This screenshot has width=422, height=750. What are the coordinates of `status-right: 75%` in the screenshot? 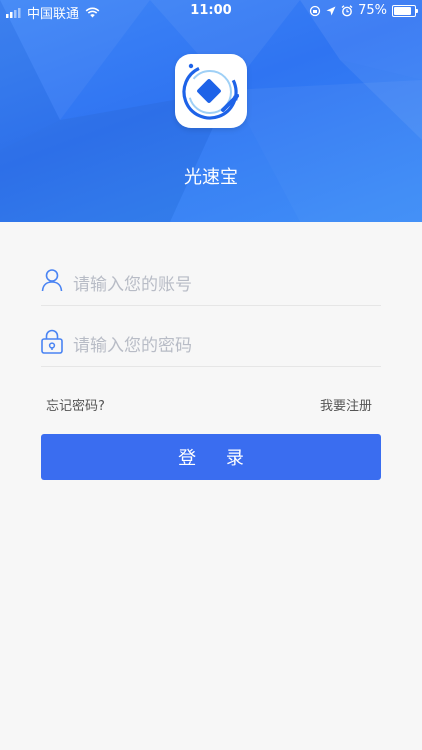 It's located at (361, 10).